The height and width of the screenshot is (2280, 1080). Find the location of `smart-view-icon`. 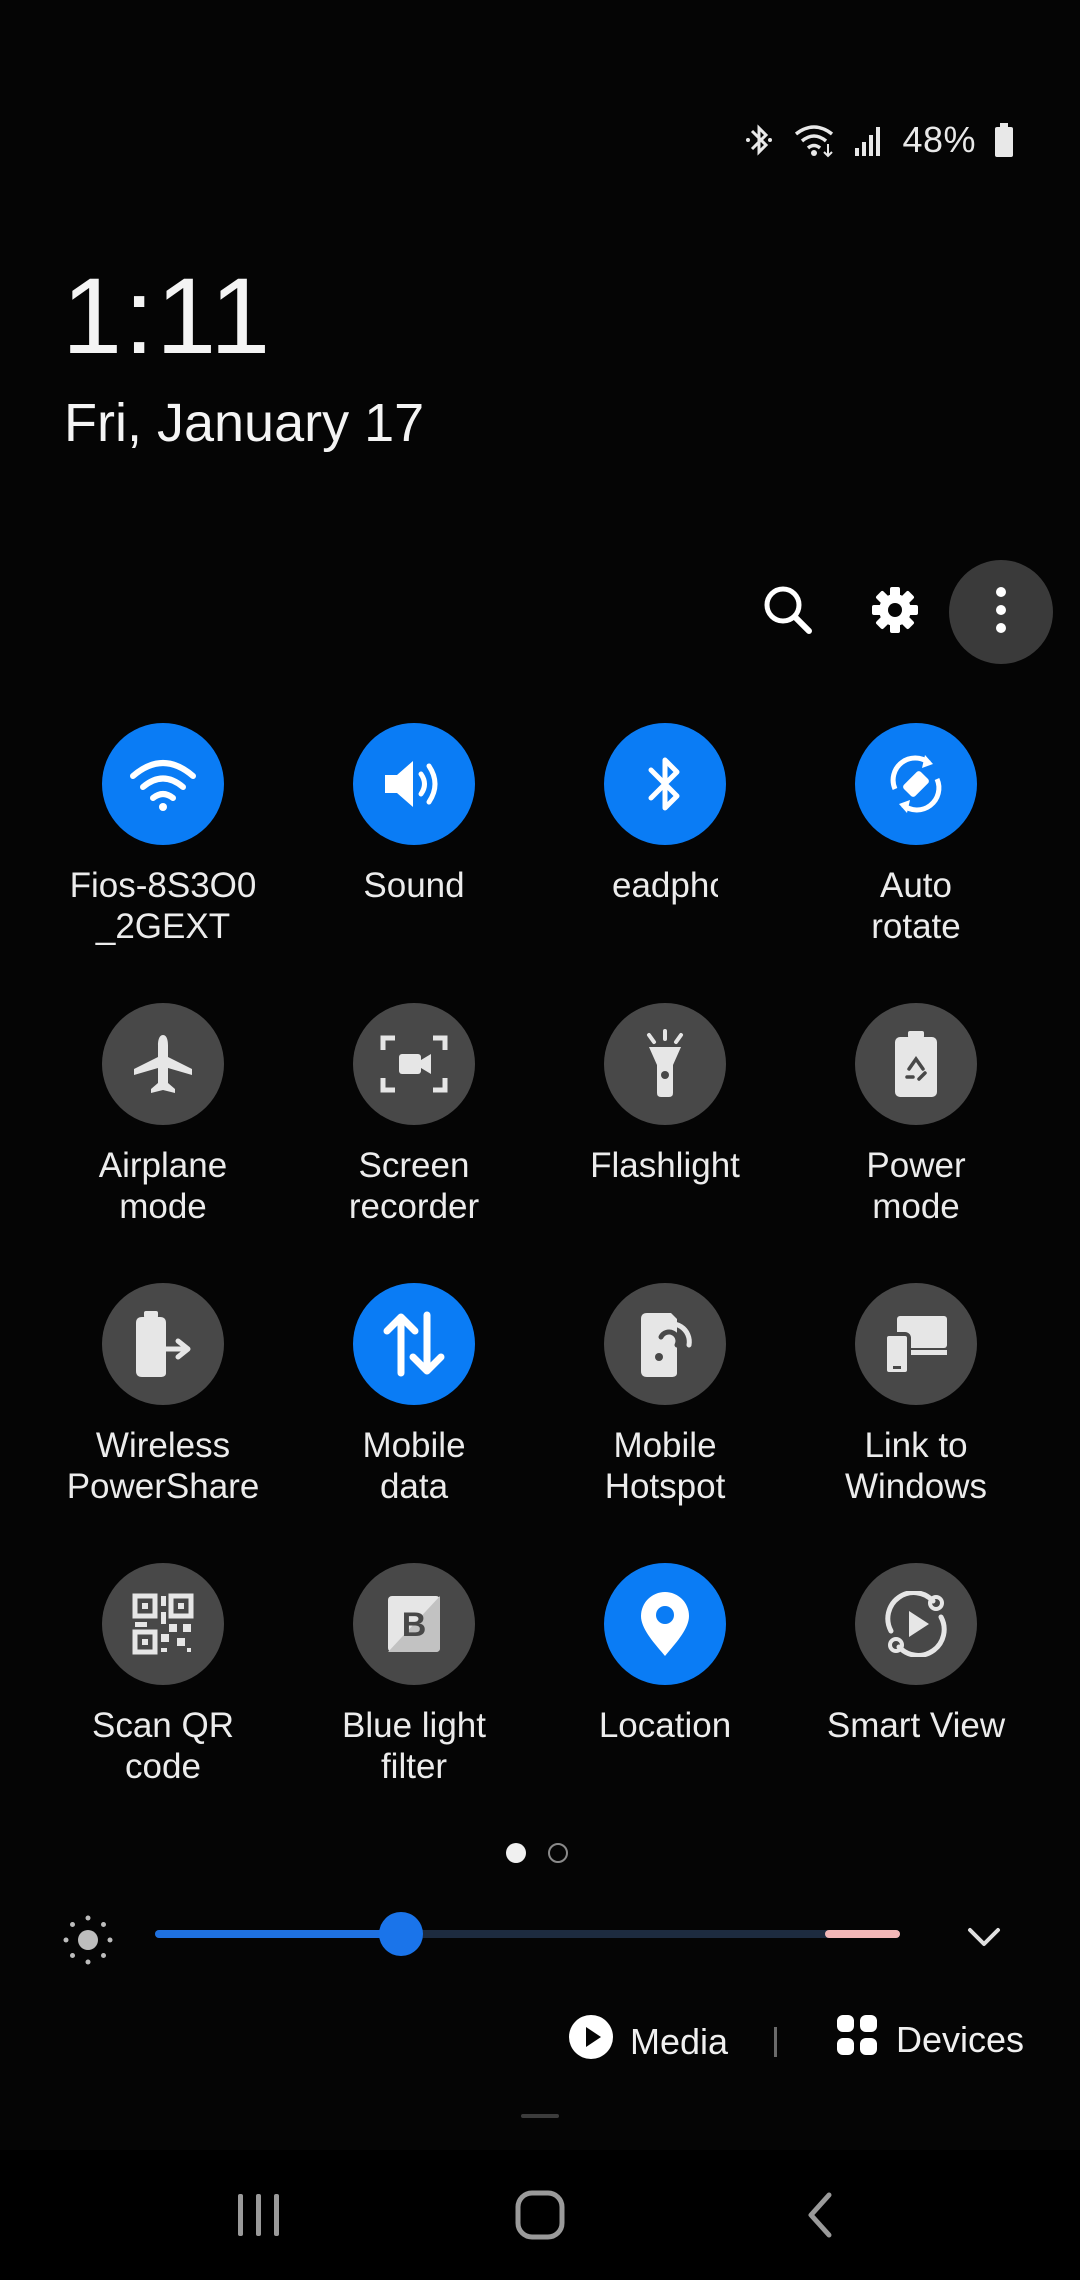

smart-view-icon is located at coordinates (916, 1624).